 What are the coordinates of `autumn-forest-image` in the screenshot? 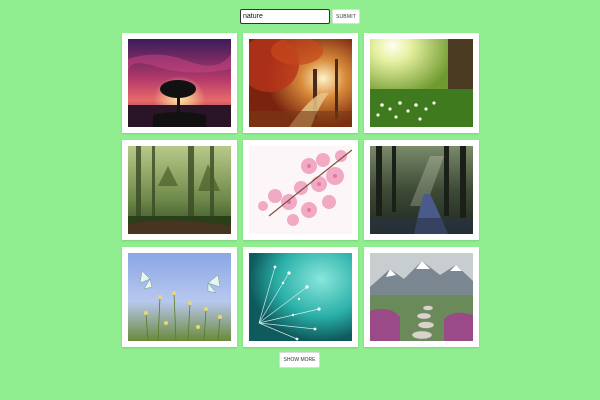 It's located at (300, 83).